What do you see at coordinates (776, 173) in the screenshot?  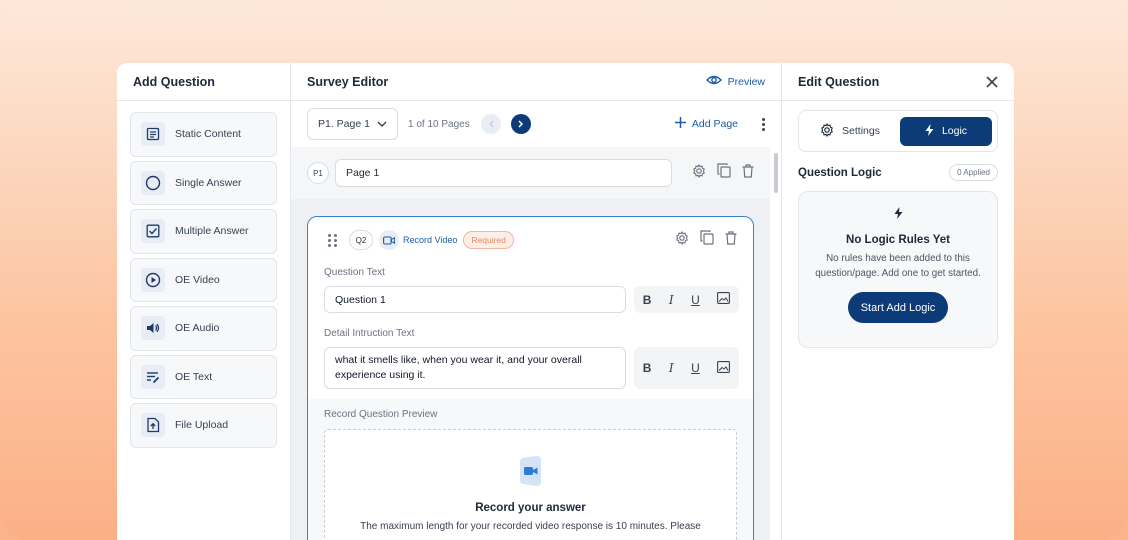 I see `scrollbar` at bounding box center [776, 173].